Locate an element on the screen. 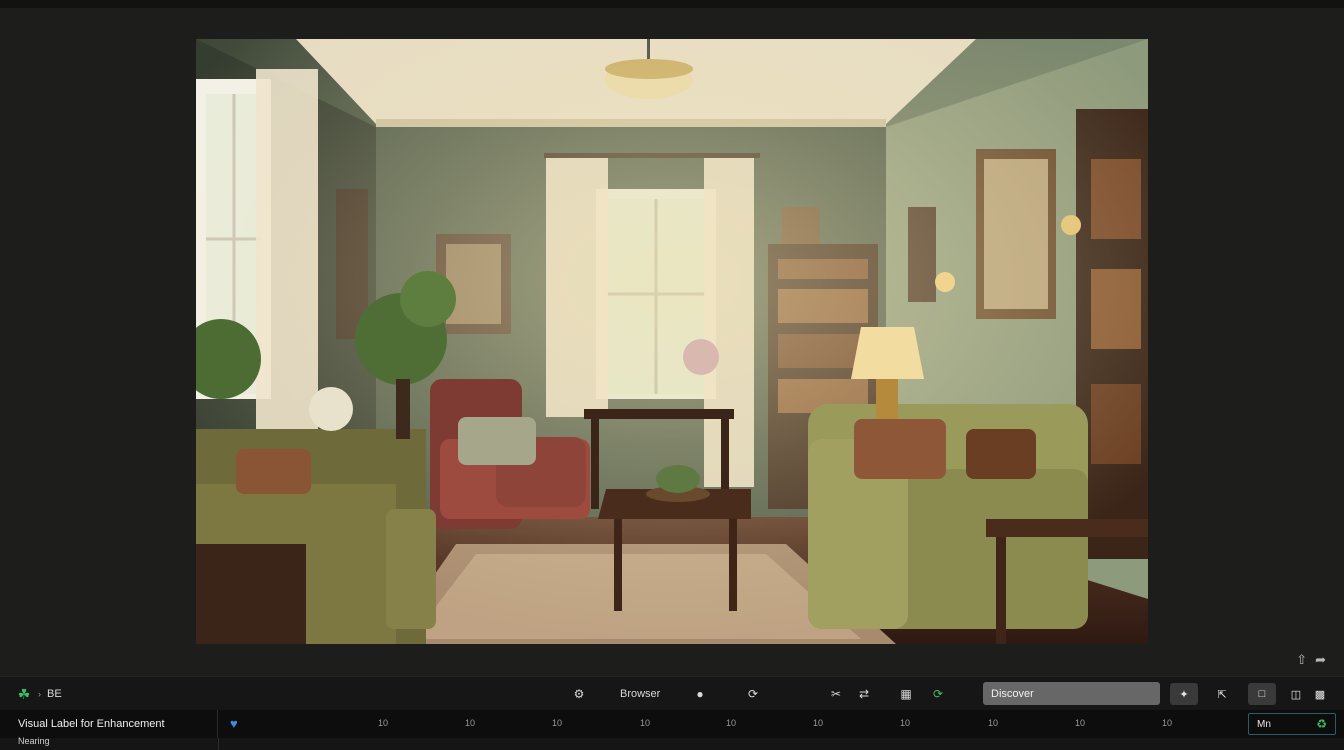 The height and width of the screenshot is (750, 1344). refresh-button: ⟳ is located at coordinates (753, 694).